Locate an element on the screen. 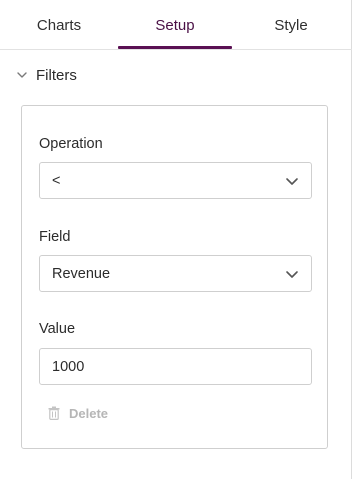 The width and height of the screenshot is (354, 479). tab-bar: Charts Setup Style is located at coordinates (176, 25).